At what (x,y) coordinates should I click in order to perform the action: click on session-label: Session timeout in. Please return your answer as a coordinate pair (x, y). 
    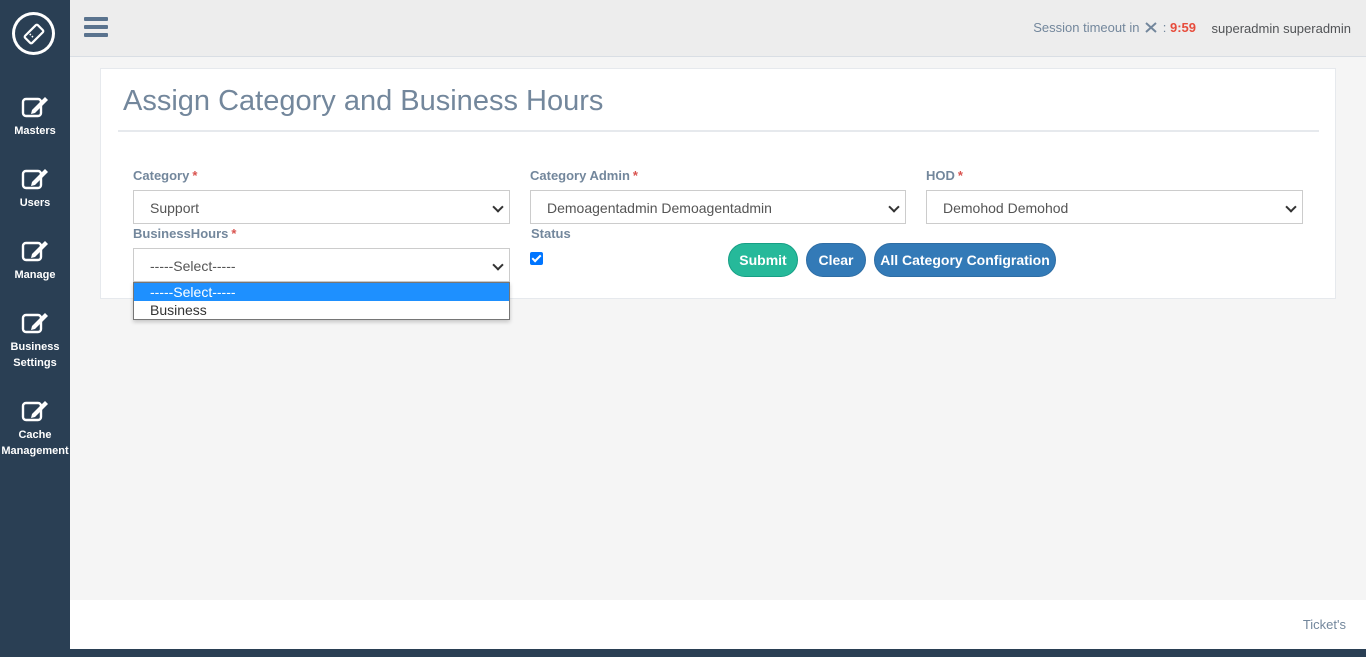
    Looking at the image, I should click on (1086, 27).